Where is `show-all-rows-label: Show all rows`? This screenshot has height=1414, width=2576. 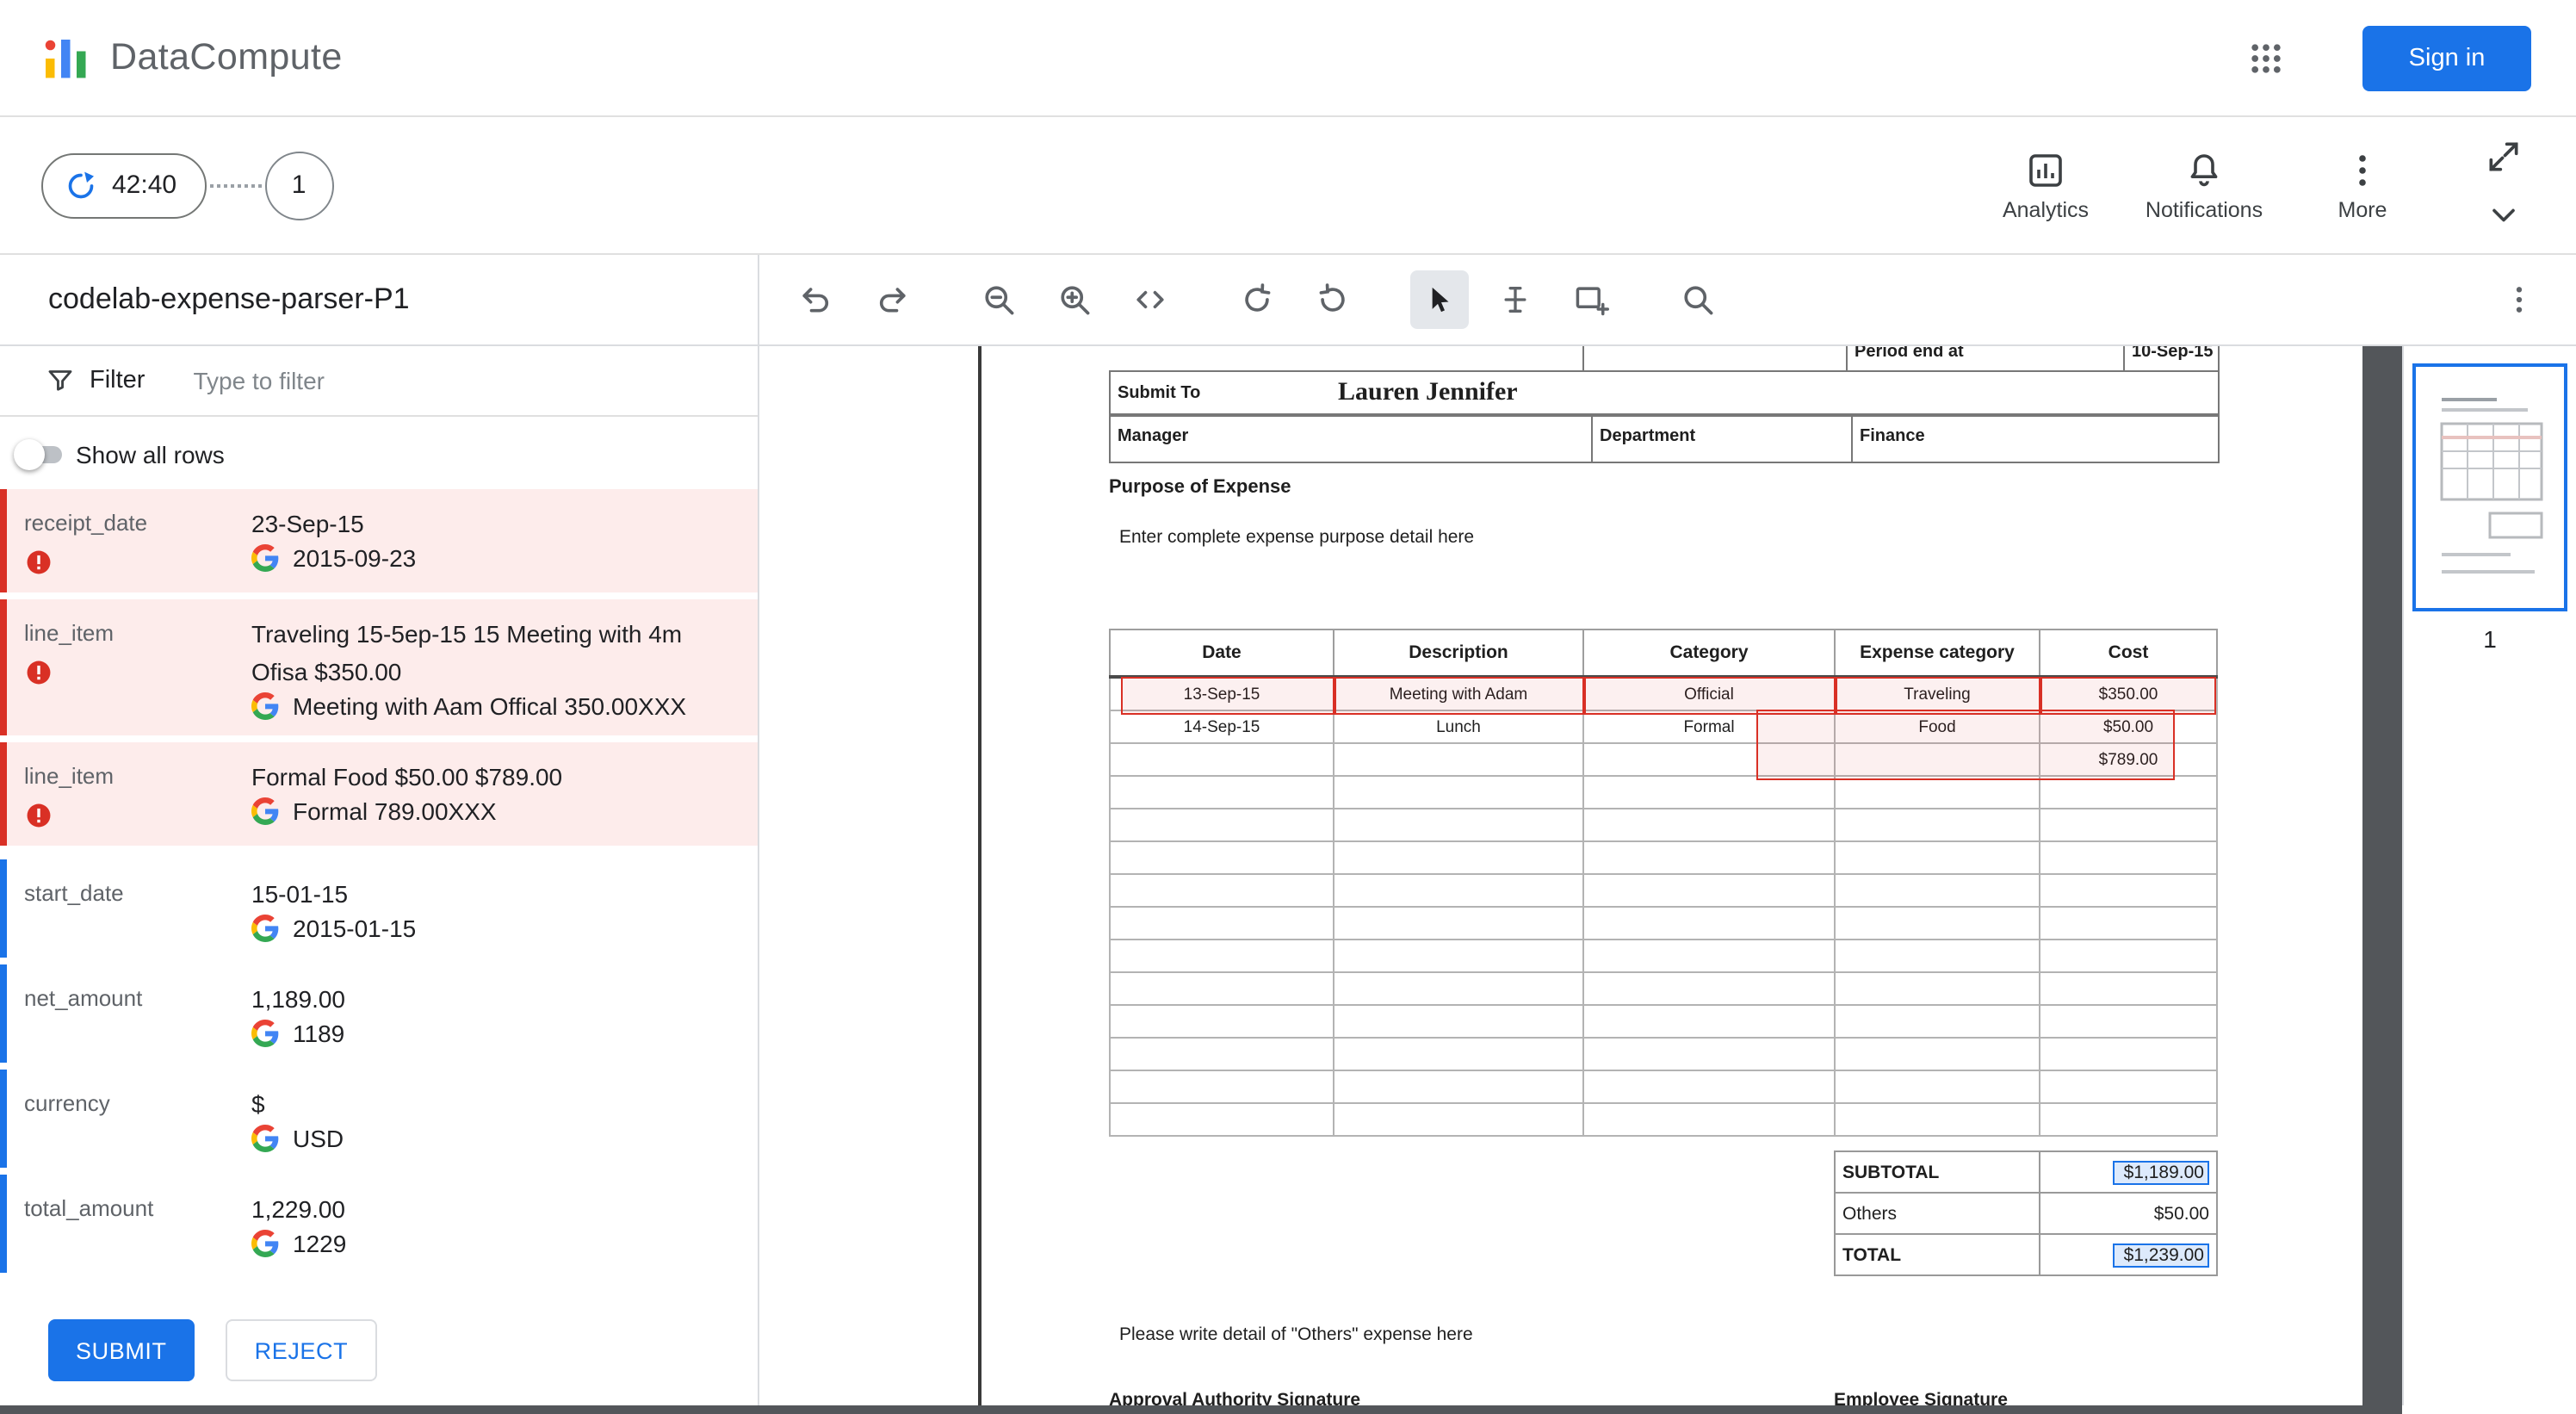
show-all-rows-label: Show all rows is located at coordinates (150, 455).